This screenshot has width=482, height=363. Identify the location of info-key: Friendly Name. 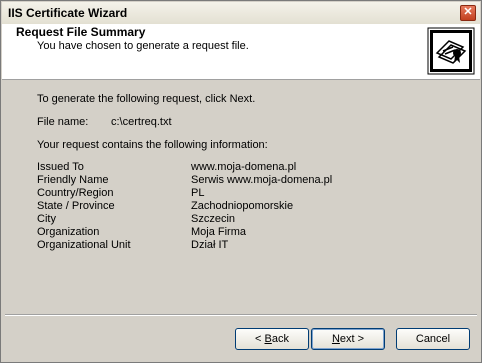
(73, 180).